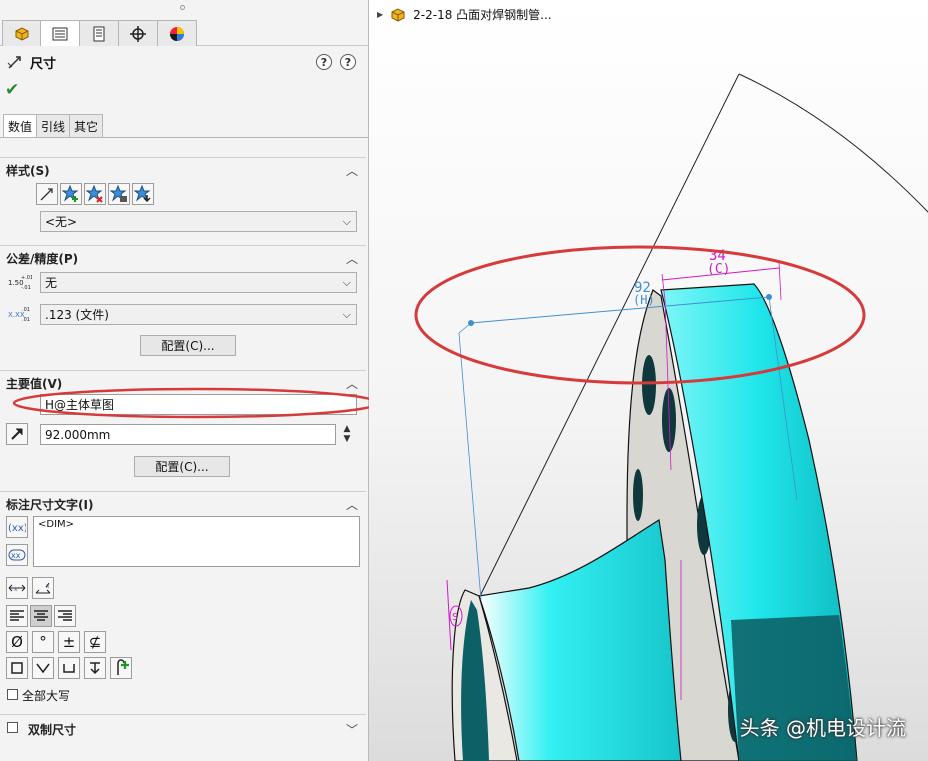  Describe the element at coordinates (190, 403) in the screenshot. I see `annotation-ellipse-left` at that location.